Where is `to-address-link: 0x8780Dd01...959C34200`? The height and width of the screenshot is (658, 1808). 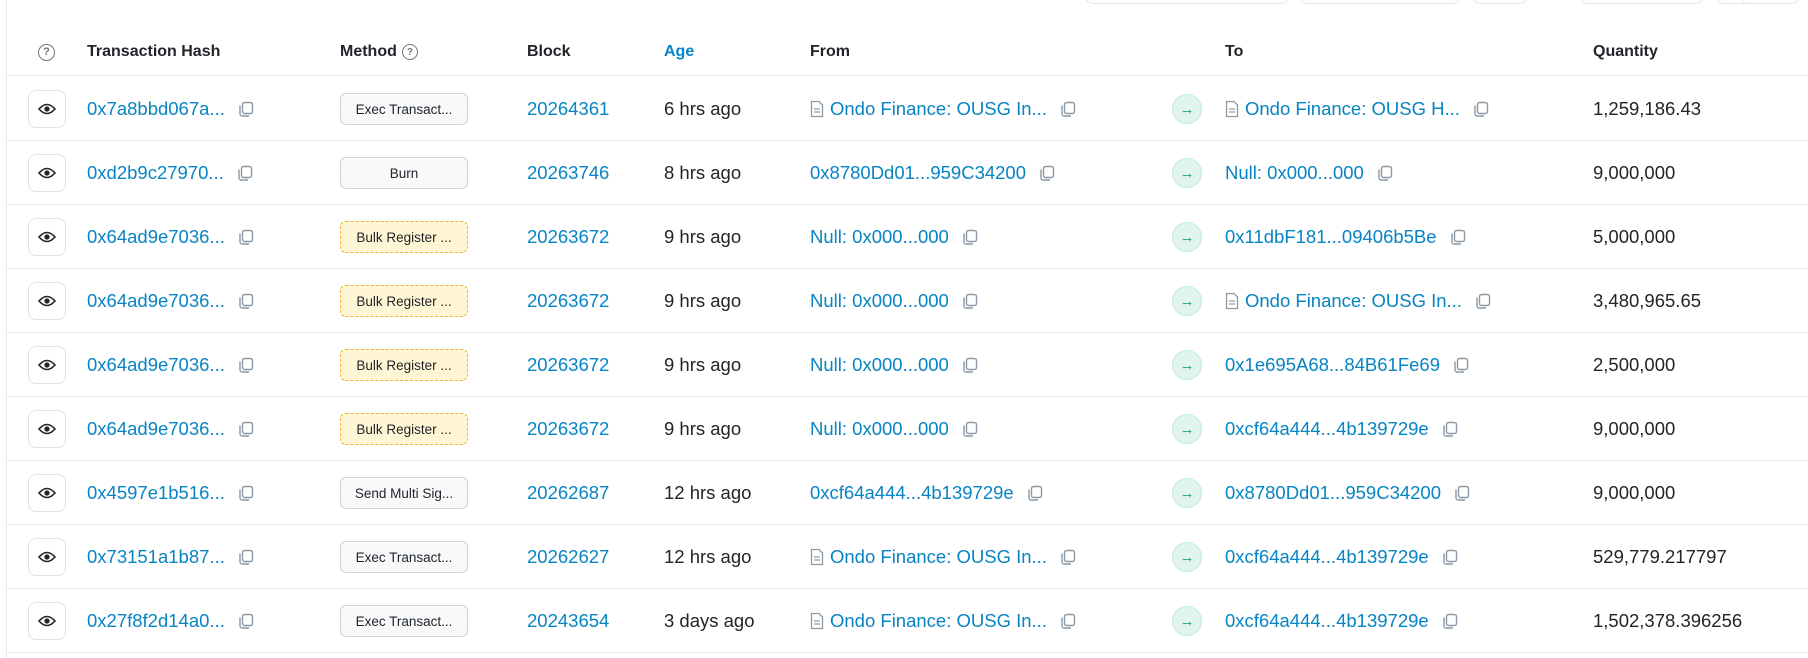
to-address-link: 0x8780Dd01...959C34200 is located at coordinates (1333, 493).